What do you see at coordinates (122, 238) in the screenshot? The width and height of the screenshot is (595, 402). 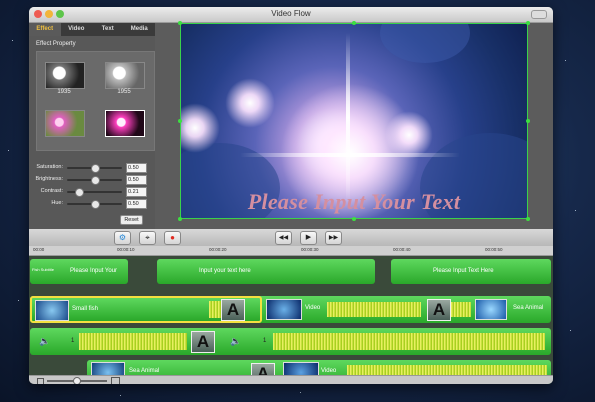 I see `gear-icon: ⚙` at bounding box center [122, 238].